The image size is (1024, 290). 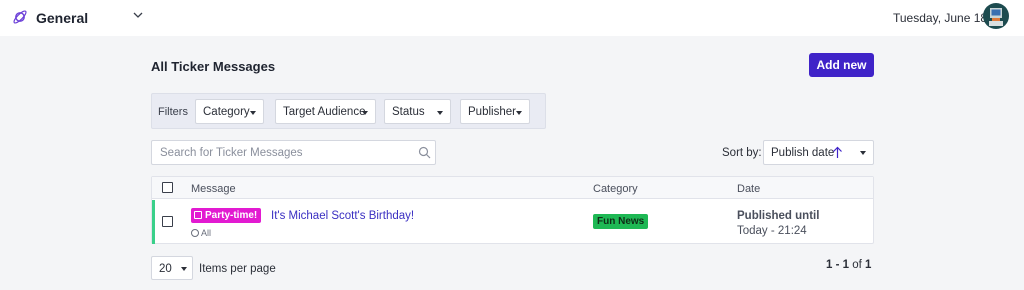 I want to click on current-date: Tuesday, June 18, so click(x=940, y=18).